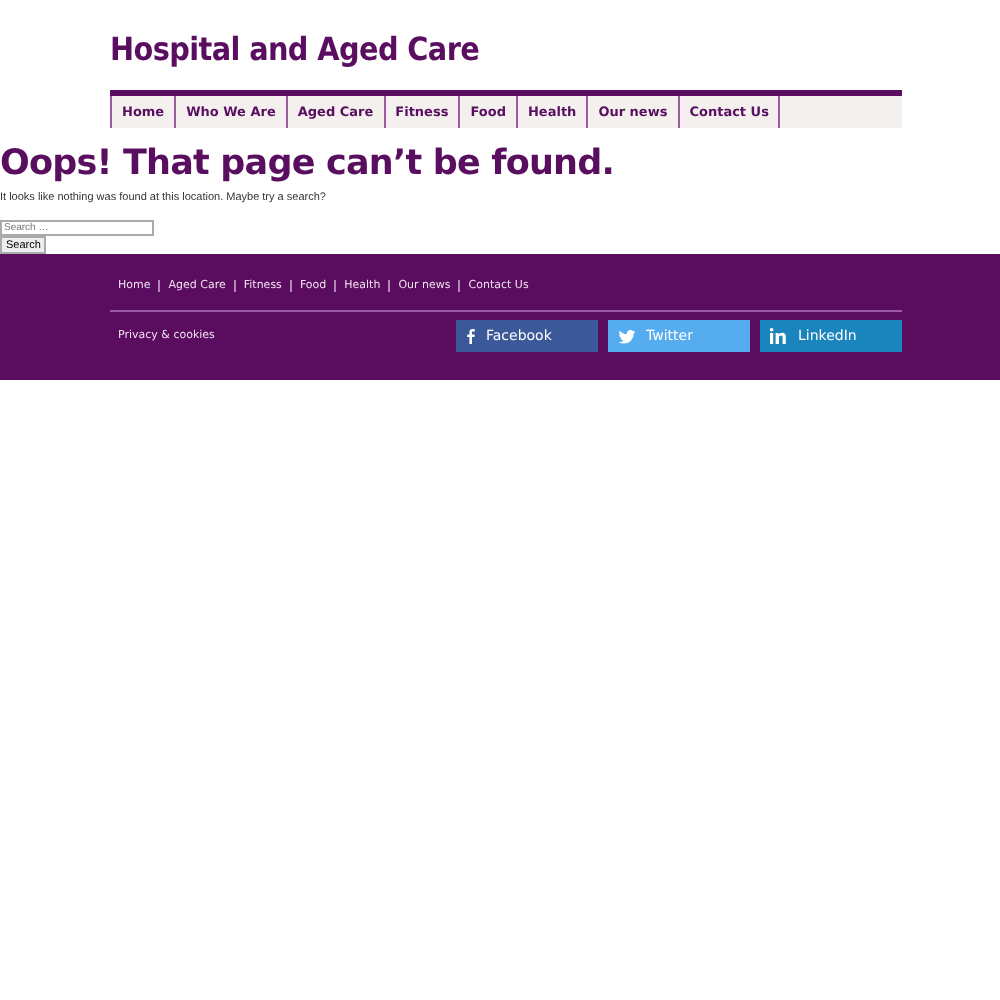 This screenshot has height=1000, width=1000. What do you see at coordinates (471, 336) in the screenshot?
I see `facebook-icon` at bounding box center [471, 336].